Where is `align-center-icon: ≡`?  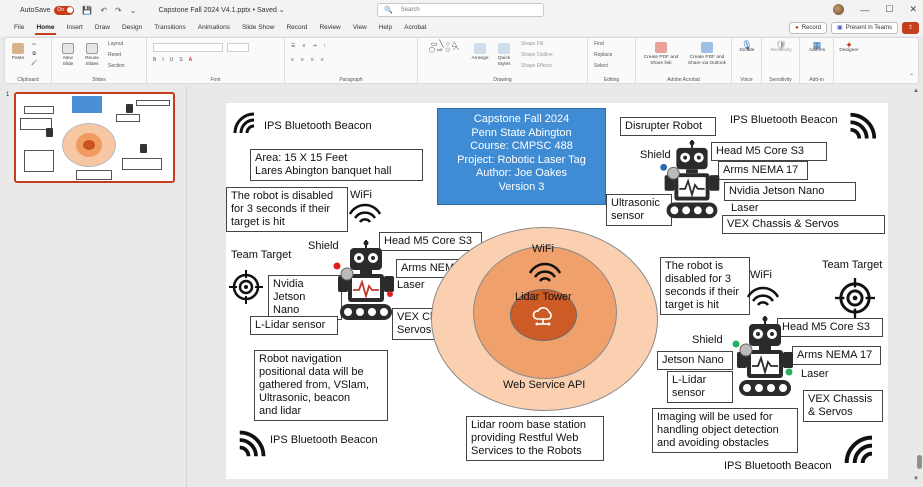
align-center-icon: ≡ is located at coordinates (302, 60).